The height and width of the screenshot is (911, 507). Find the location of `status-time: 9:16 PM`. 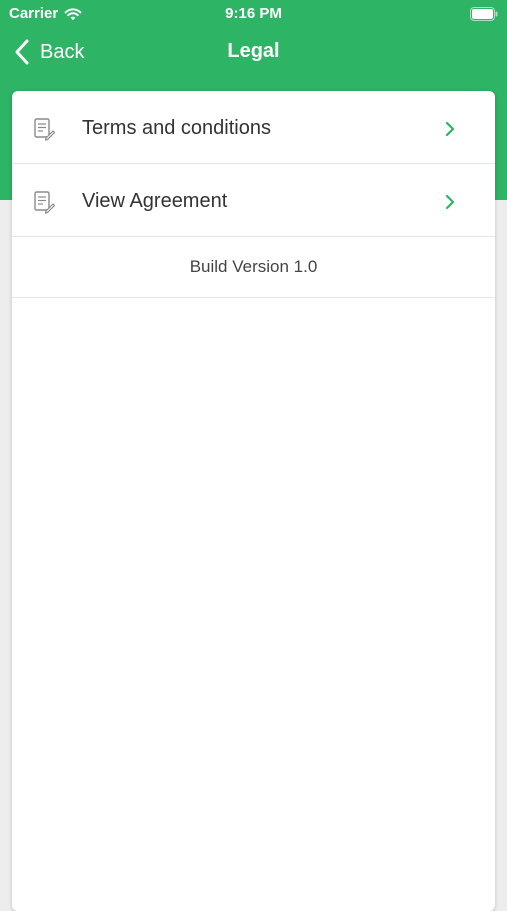

status-time: 9:16 PM is located at coordinates (253, 13).